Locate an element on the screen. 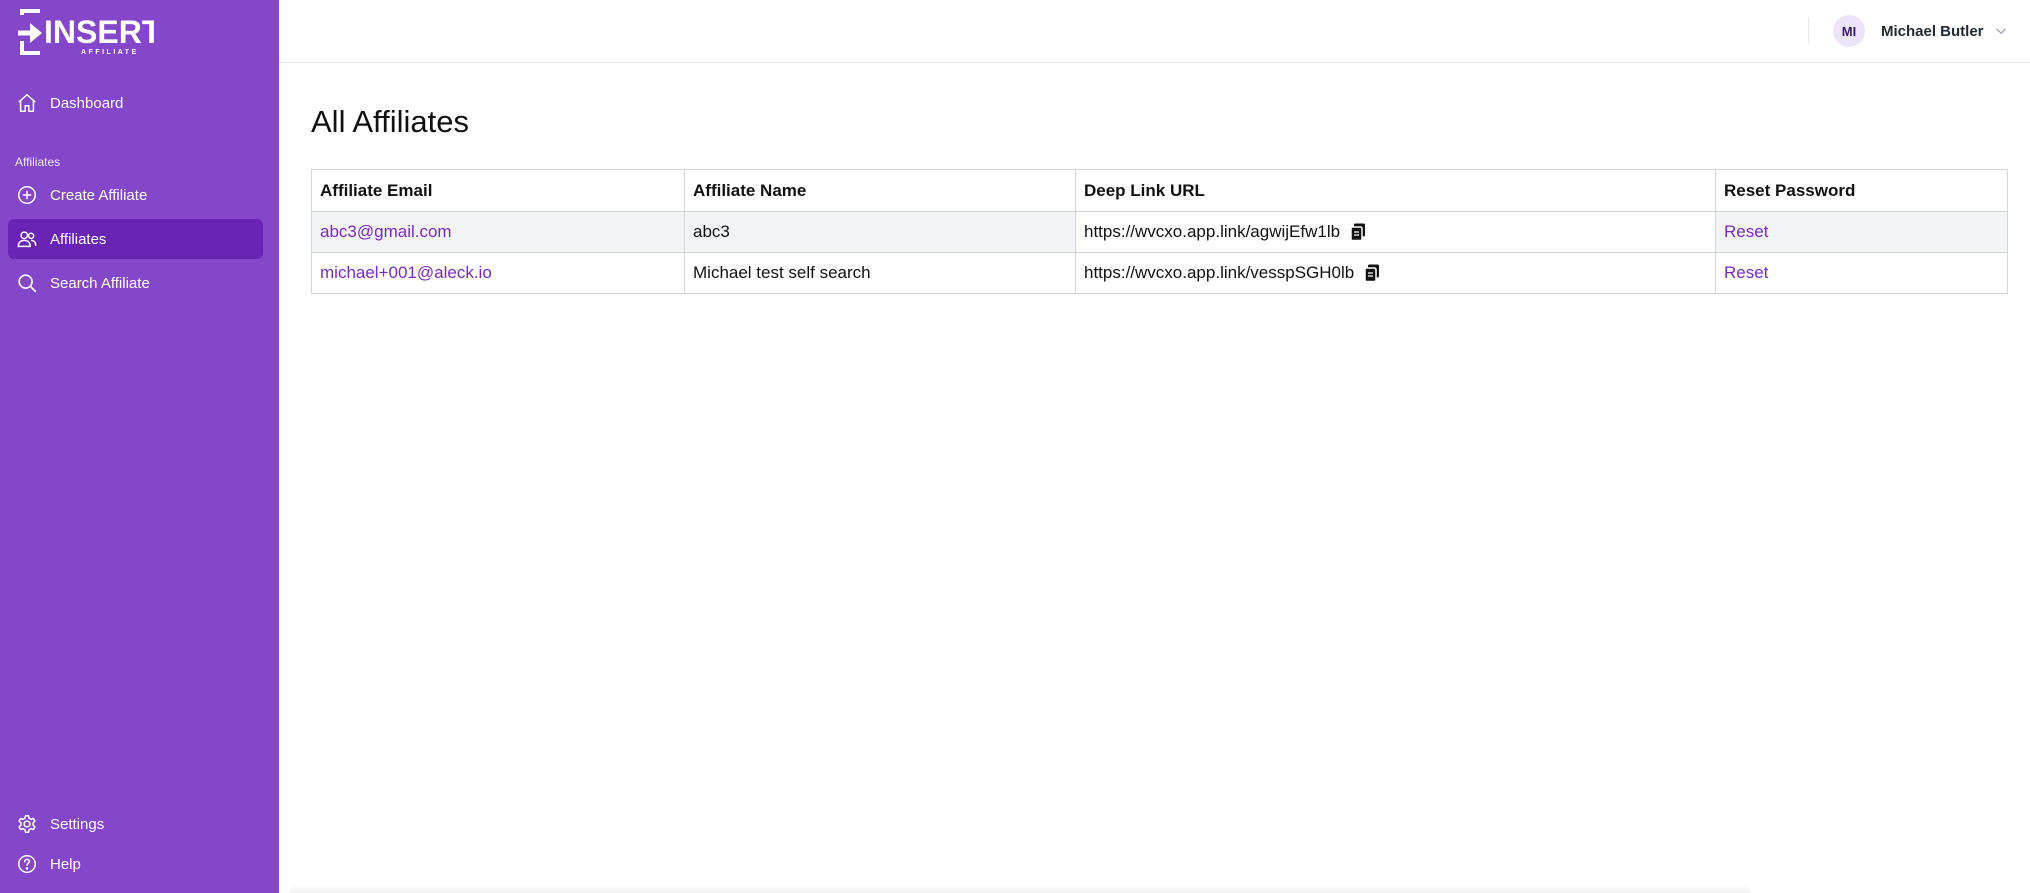 The height and width of the screenshot is (893, 2030). insert-affiliate-logo: INSERT AFFILIATE is located at coordinates (86, 32).